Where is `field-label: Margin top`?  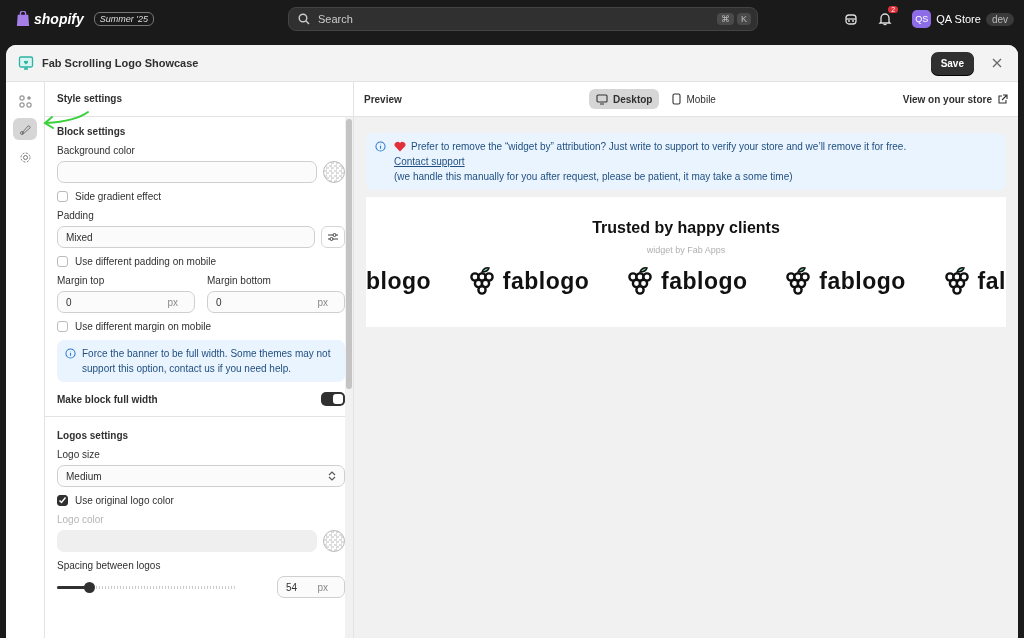
field-label: Margin top is located at coordinates (81, 280).